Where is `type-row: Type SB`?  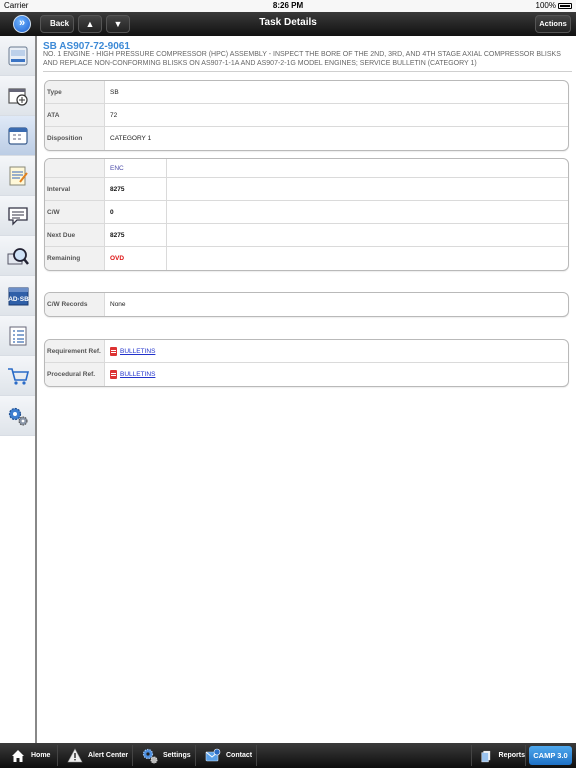 type-row: Type SB is located at coordinates (306, 92).